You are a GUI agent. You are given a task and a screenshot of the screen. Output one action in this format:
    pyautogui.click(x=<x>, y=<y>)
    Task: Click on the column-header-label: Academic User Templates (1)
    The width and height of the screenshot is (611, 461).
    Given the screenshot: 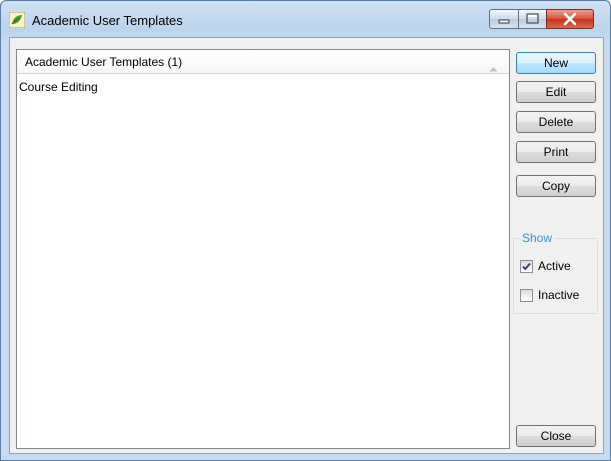 What is the action you would take?
    pyautogui.click(x=104, y=62)
    